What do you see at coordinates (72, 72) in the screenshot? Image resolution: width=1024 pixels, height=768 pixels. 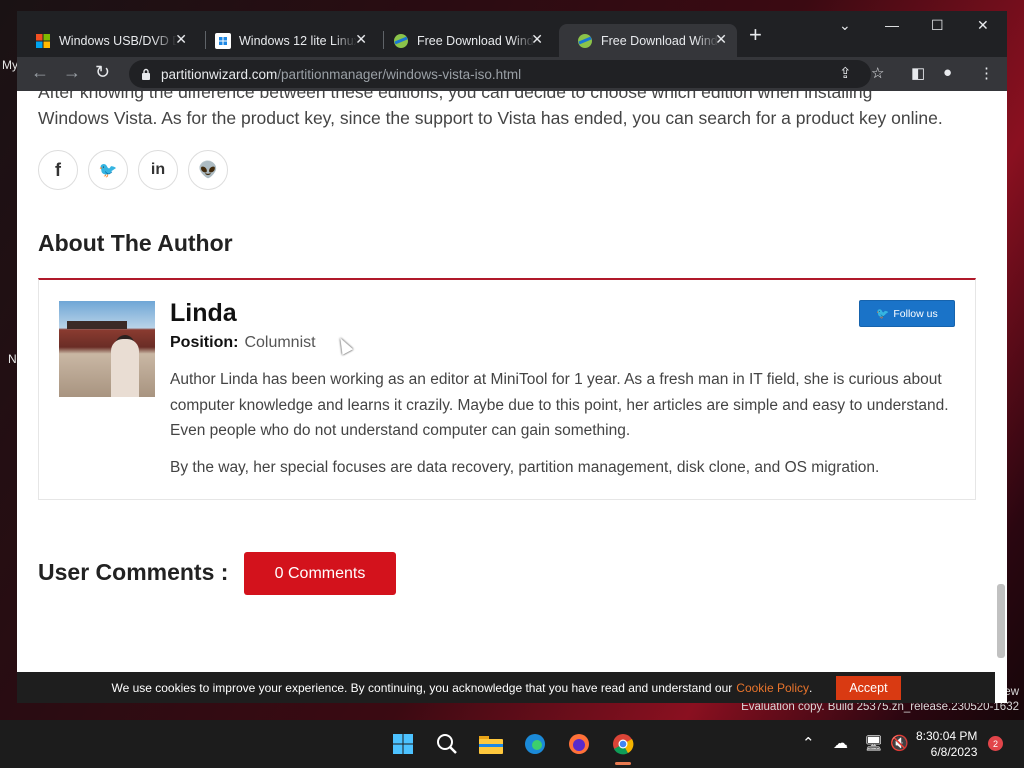 I see `forward-icon: →` at bounding box center [72, 72].